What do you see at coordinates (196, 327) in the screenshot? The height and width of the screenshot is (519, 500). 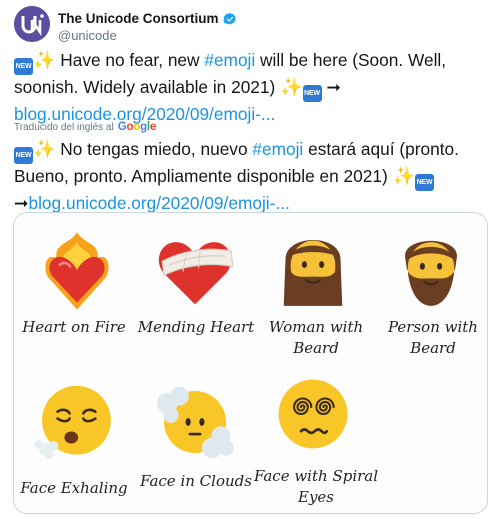 I see `emoji-label: Mending Heart` at bounding box center [196, 327].